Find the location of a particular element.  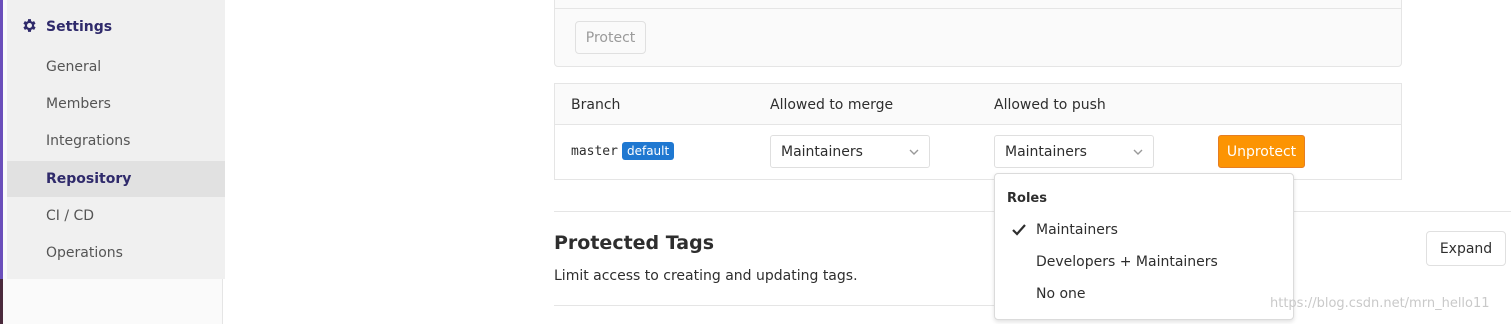

column-header-branch: Branch is located at coordinates (596, 104).